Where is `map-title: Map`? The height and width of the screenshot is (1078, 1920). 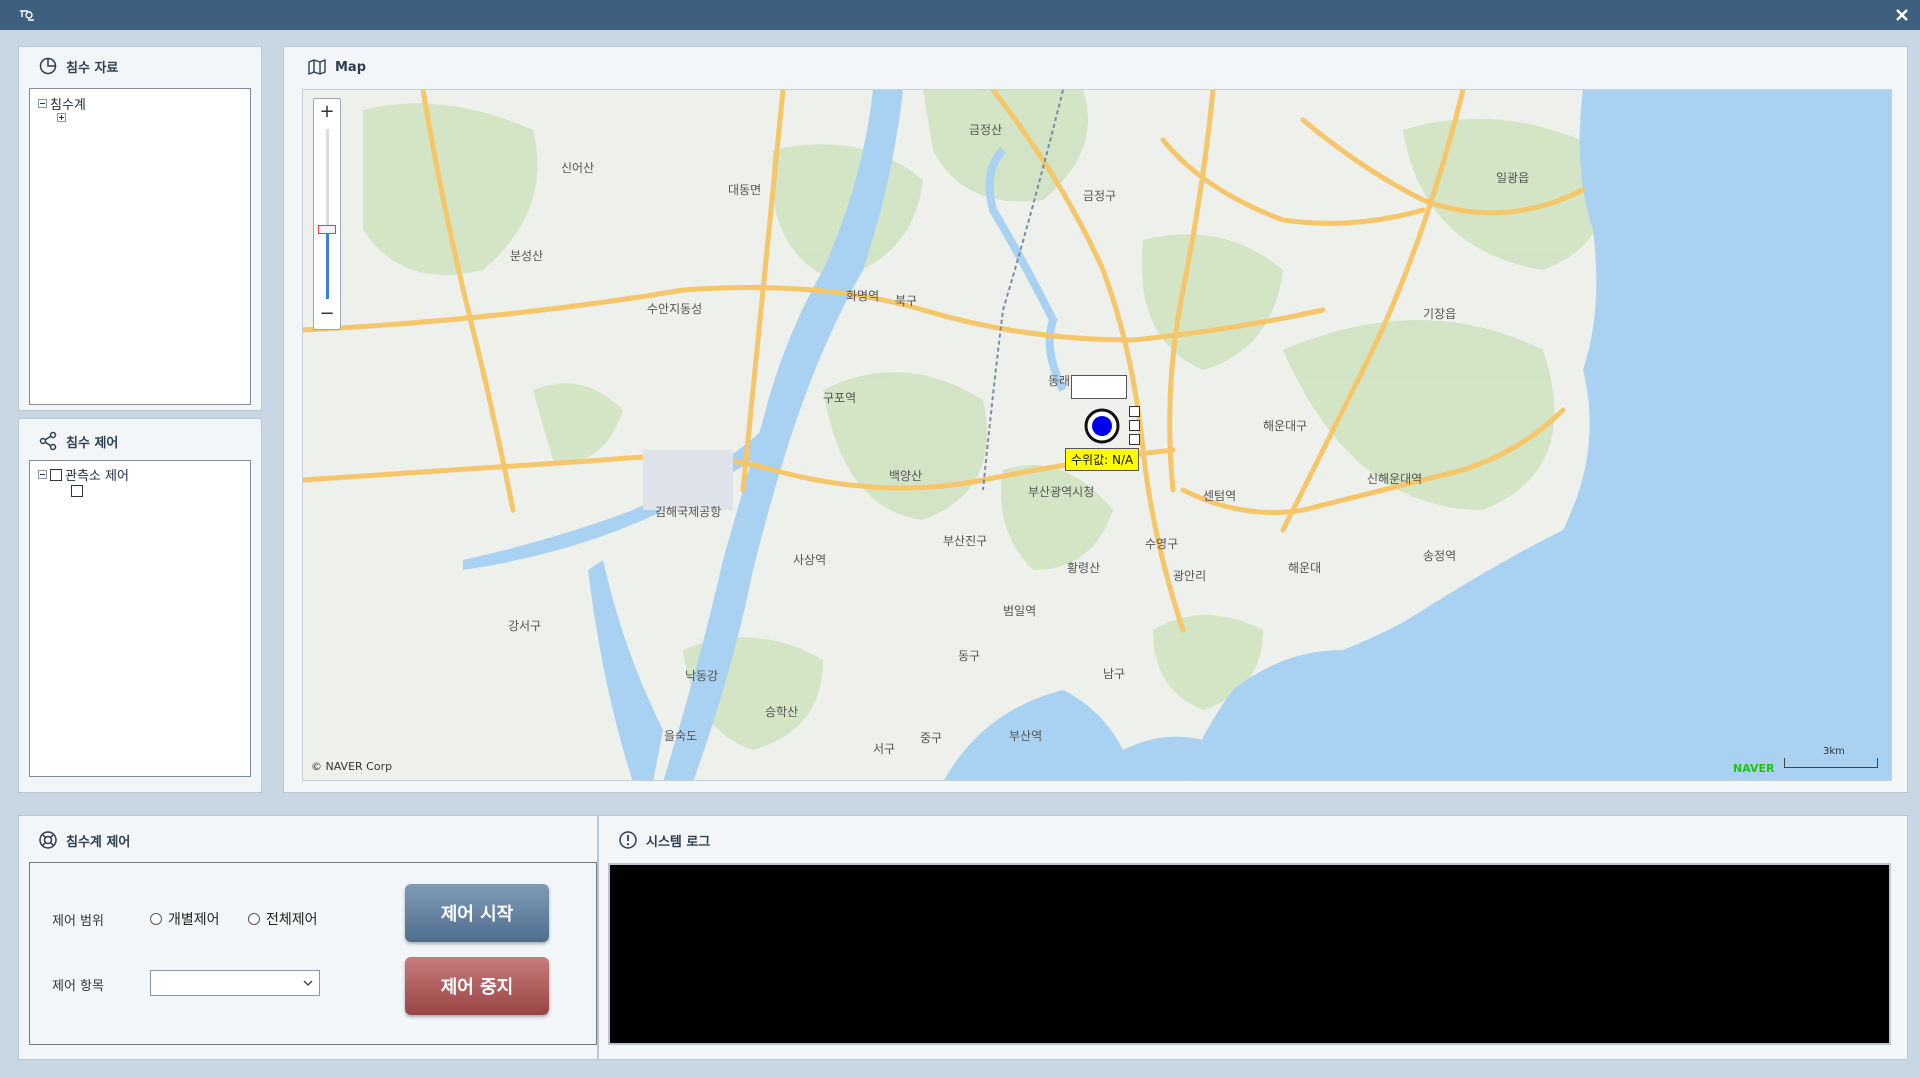 map-title: Map is located at coordinates (351, 67).